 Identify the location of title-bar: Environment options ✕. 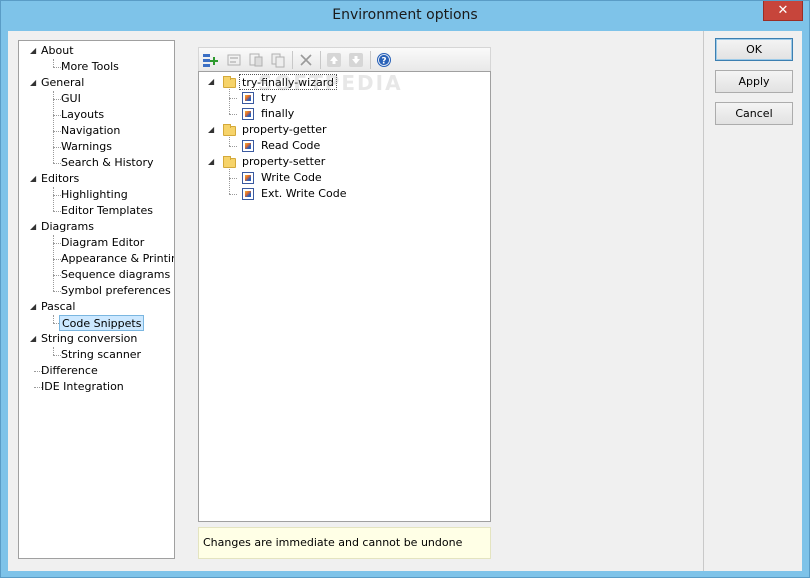
(405, 16).